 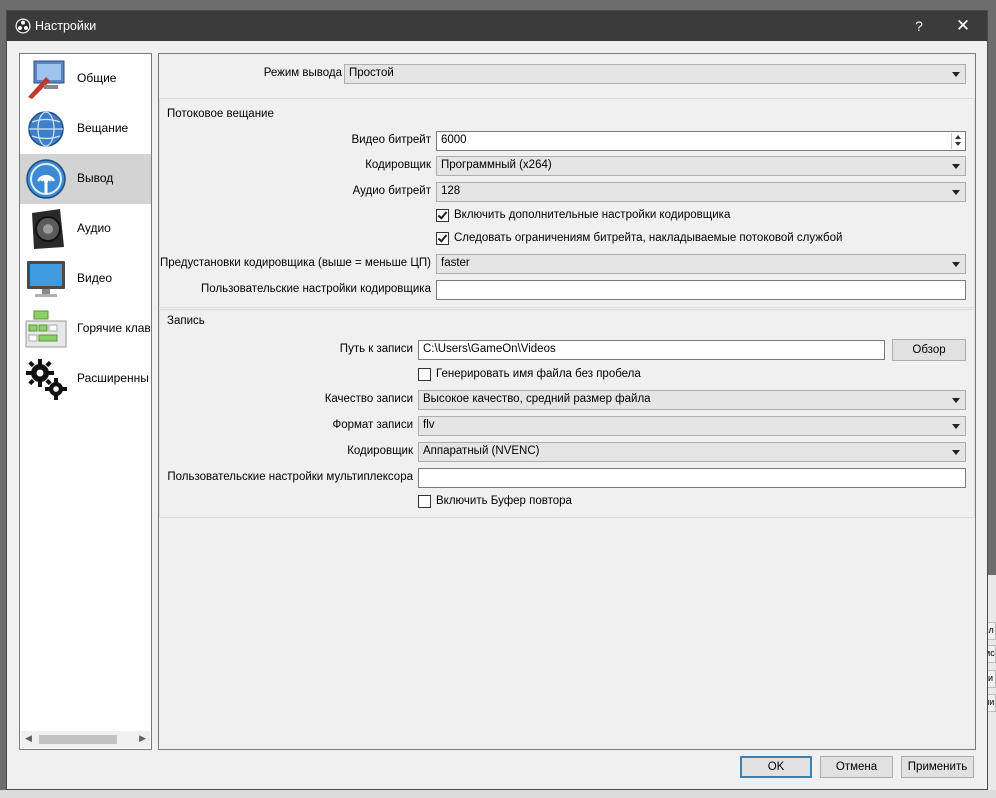 What do you see at coordinates (66, 26) in the screenshot?
I see `window-title: Настройки` at bounding box center [66, 26].